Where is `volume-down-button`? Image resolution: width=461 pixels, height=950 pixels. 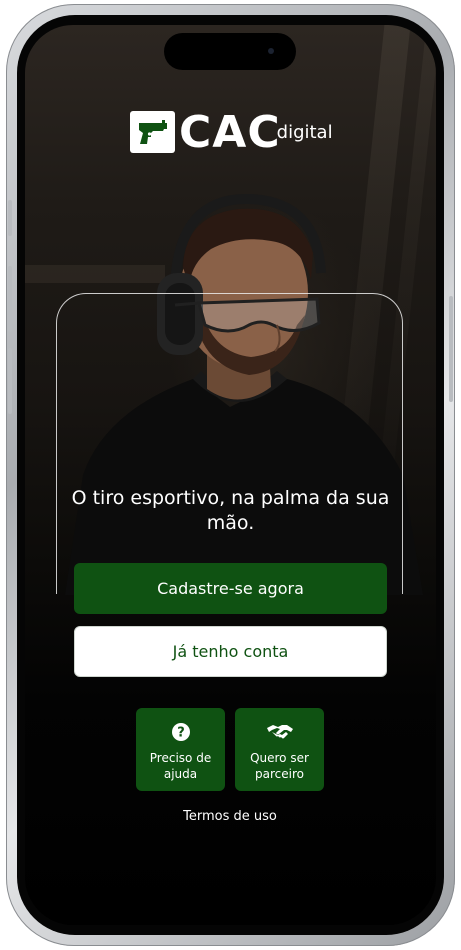
volume-down-button is located at coordinates (10, 381).